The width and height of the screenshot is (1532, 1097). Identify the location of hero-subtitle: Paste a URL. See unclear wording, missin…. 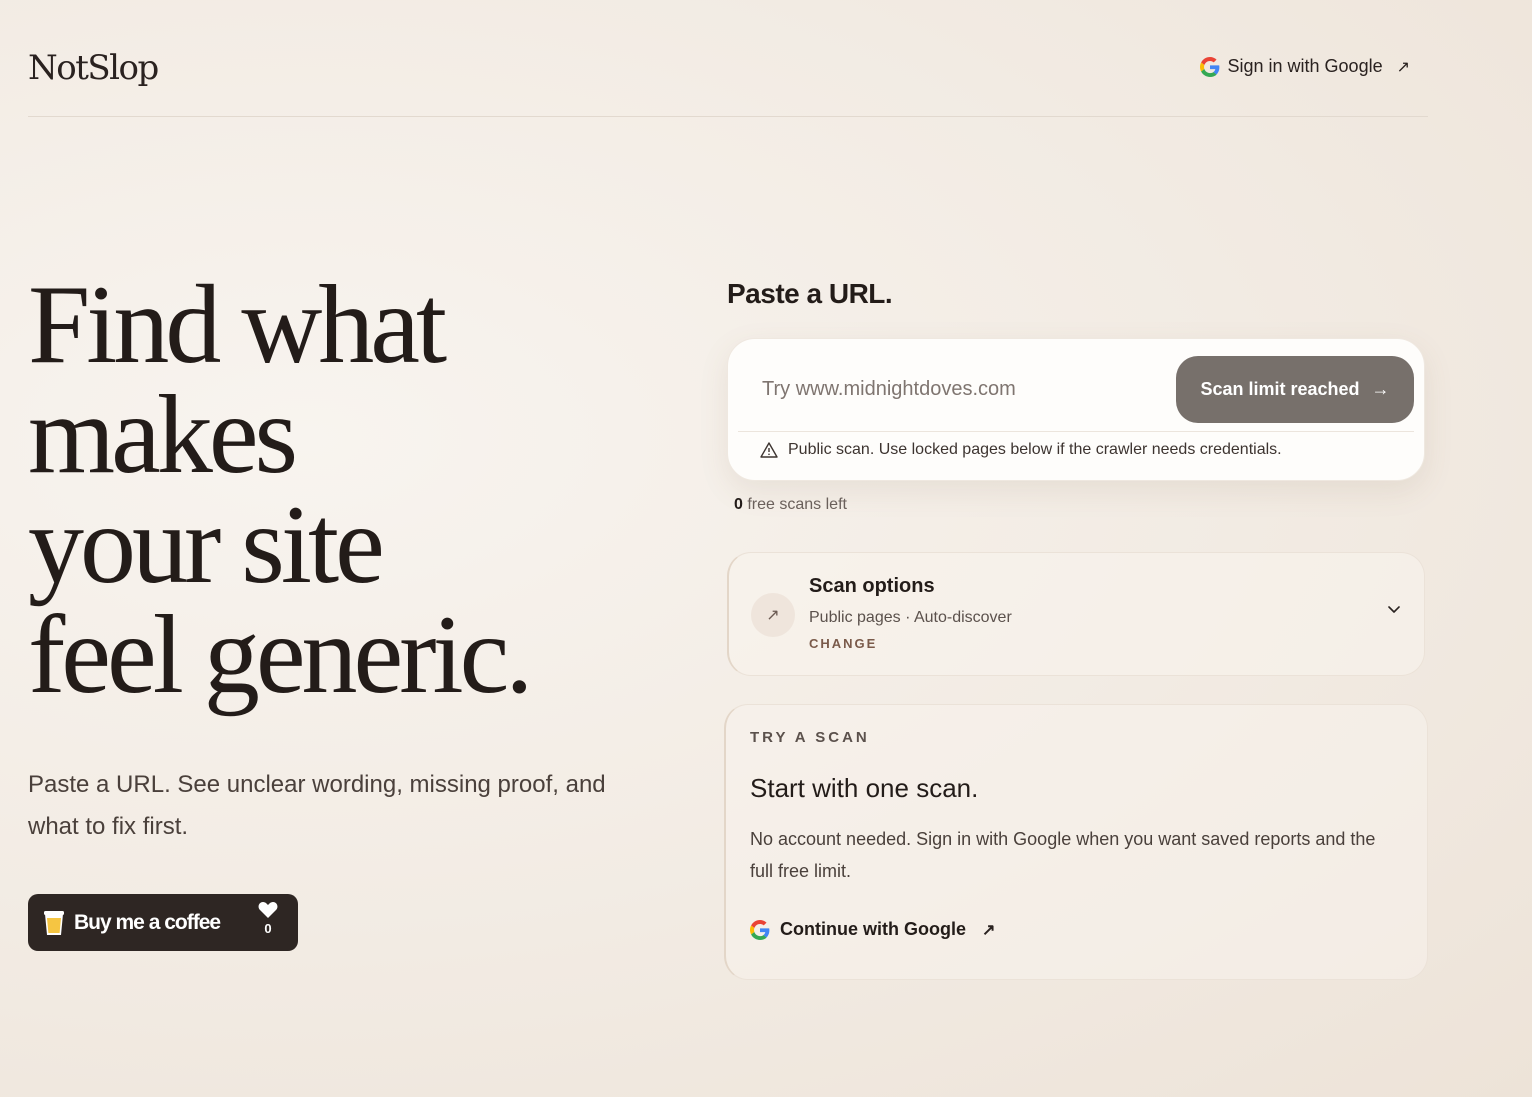
(317, 805).